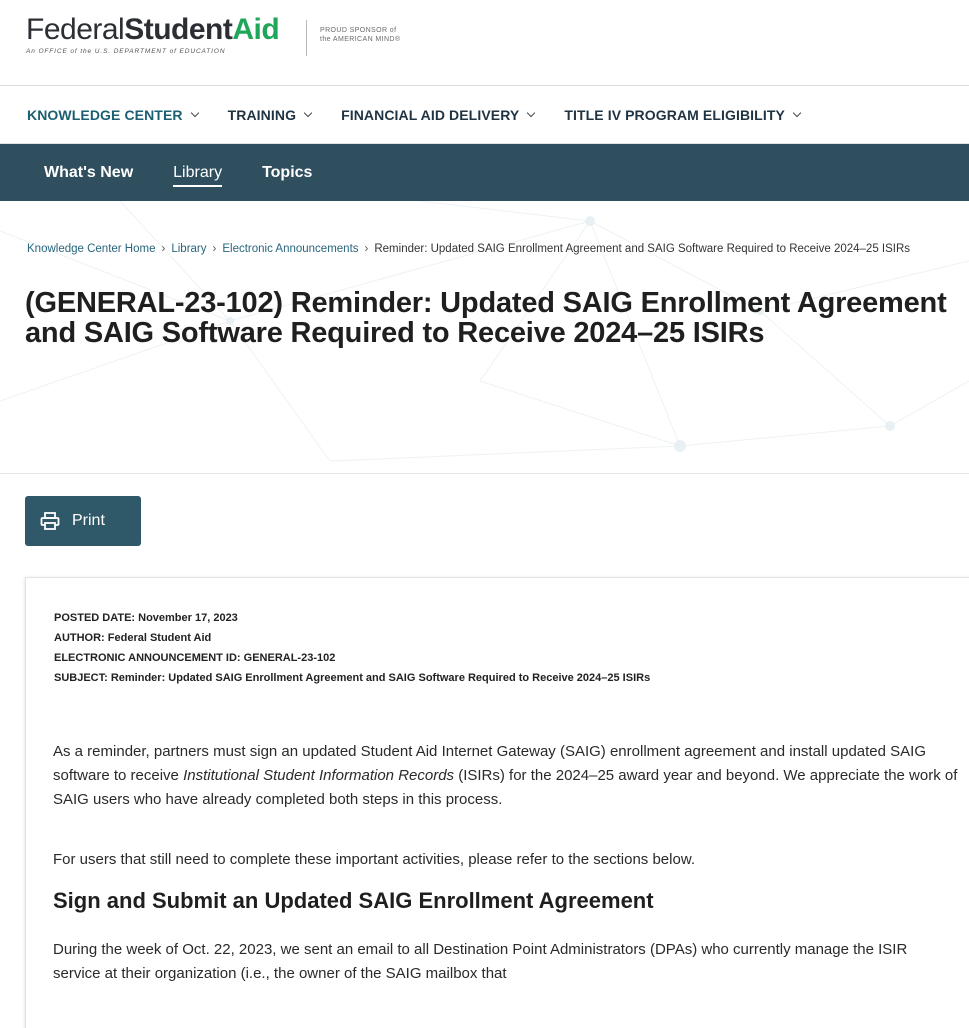 The height and width of the screenshot is (1028, 969). Describe the element at coordinates (430, 114) in the screenshot. I see `nav-label: FINANCIAL AID DELIVERY` at that location.